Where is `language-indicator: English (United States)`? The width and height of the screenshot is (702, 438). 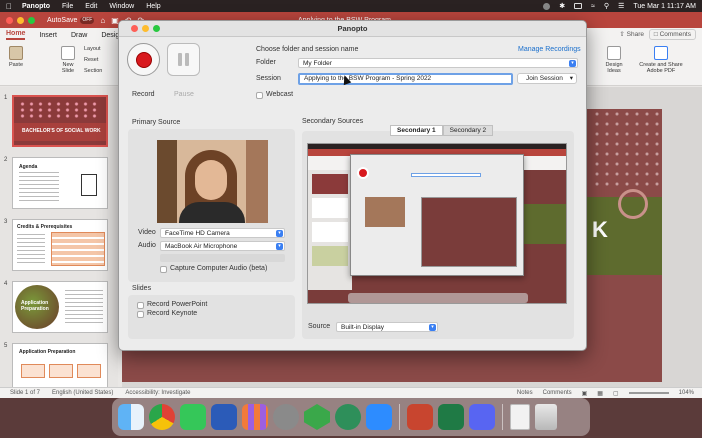 language-indicator: English (United States) is located at coordinates (82, 393).